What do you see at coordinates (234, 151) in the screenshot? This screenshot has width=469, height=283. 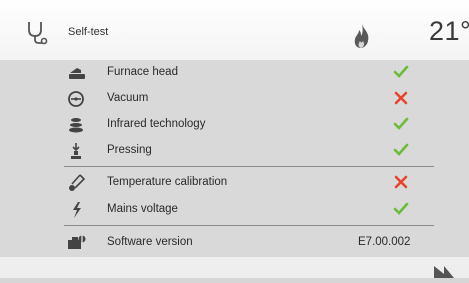 I see `list-item-pressing: Pressing` at bounding box center [234, 151].